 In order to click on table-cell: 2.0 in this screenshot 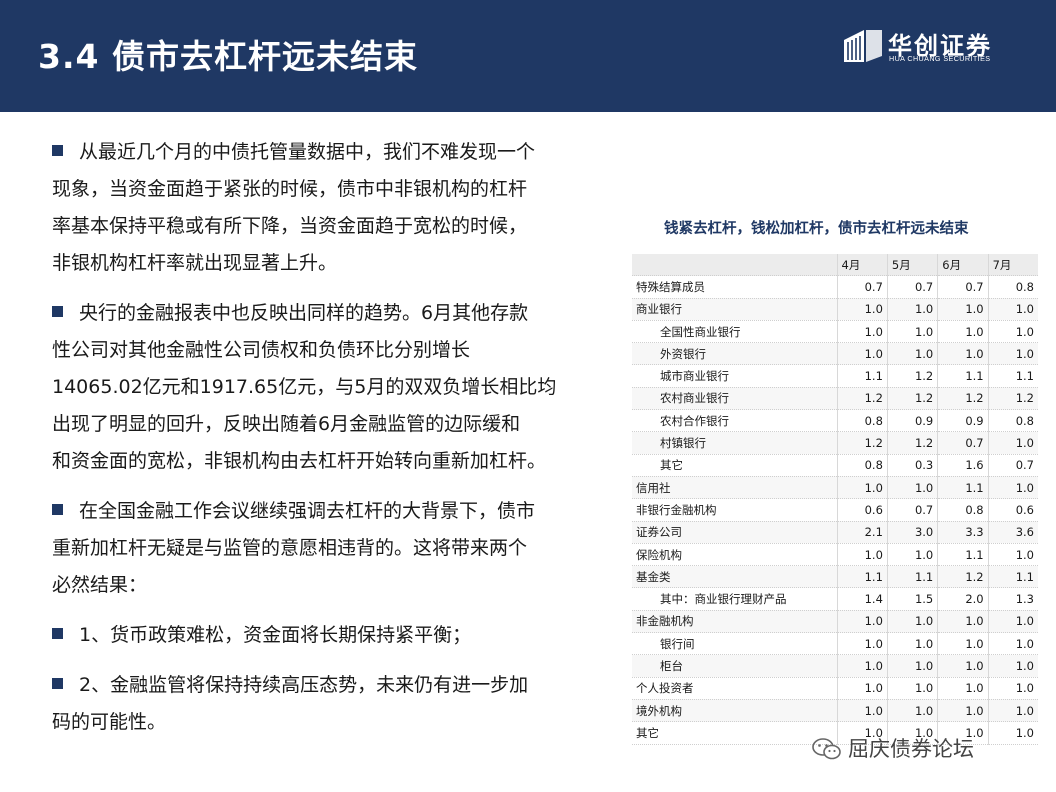, I will do `click(963, 599)`.